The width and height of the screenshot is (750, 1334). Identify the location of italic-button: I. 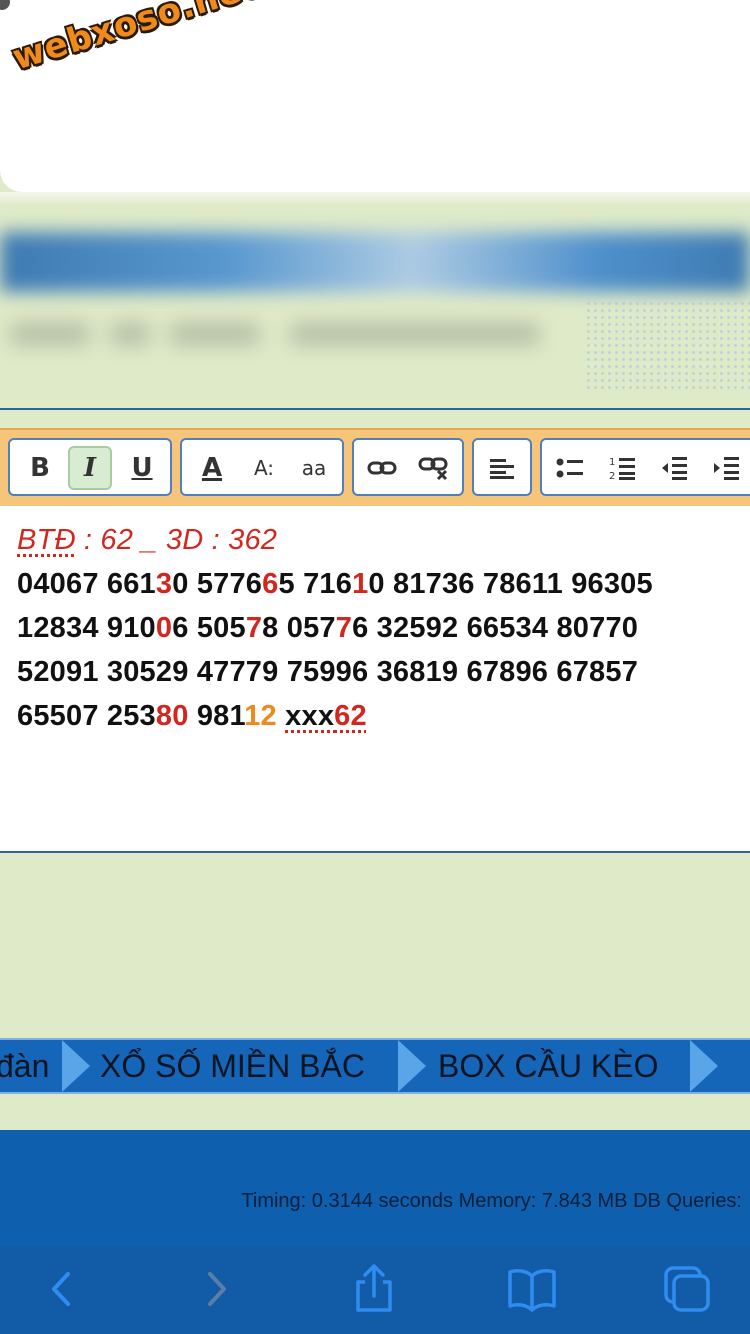
(90, 468).